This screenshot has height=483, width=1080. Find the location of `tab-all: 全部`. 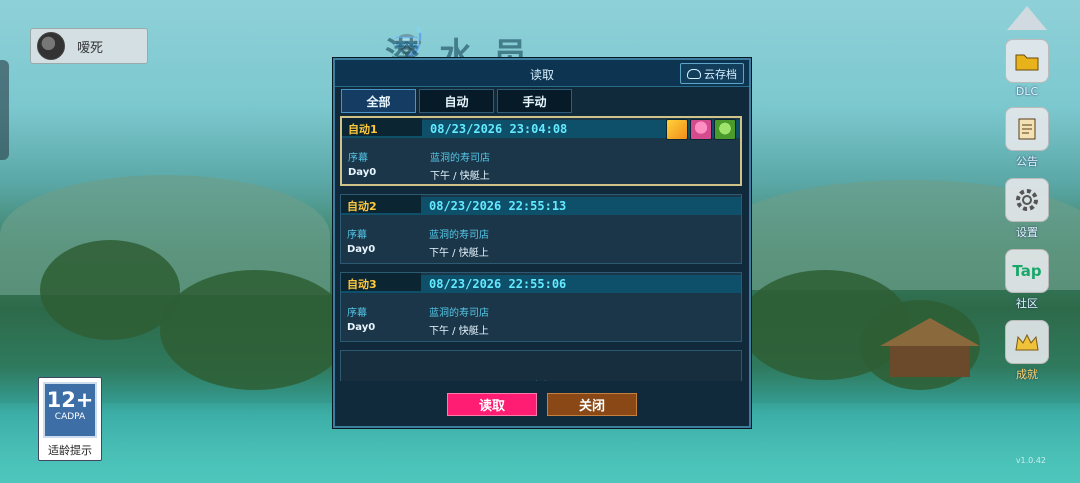

tab-all: 全部 is located at coordinates (378, 101).